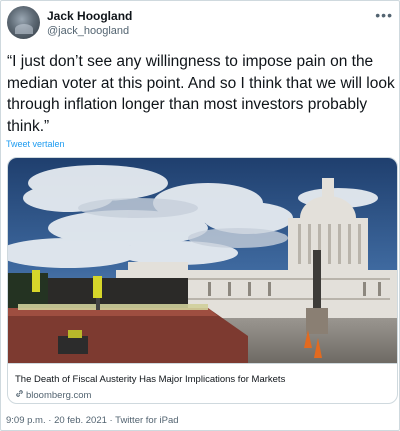  Describe the element at coordinates (35, 144) in the screenshot. I see `translate-link: Tweet vertalen` at that location.